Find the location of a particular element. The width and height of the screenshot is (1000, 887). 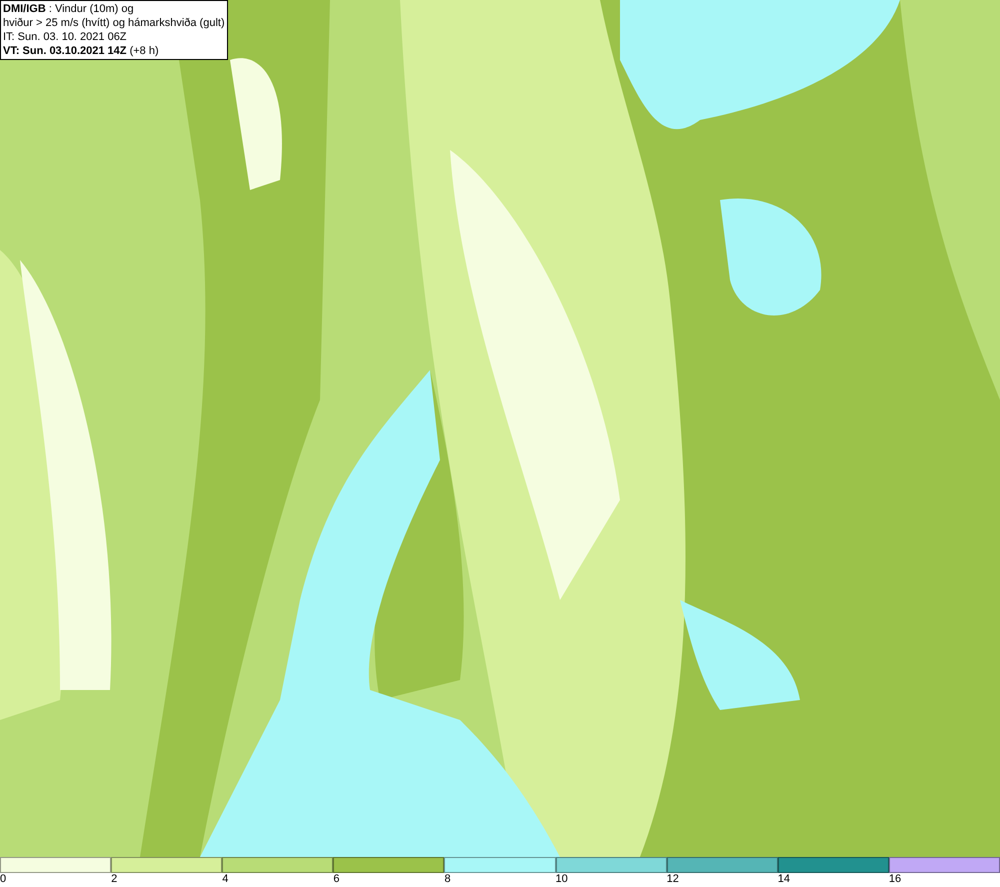

legend-label: 8 is located at coordinates (447, 879).